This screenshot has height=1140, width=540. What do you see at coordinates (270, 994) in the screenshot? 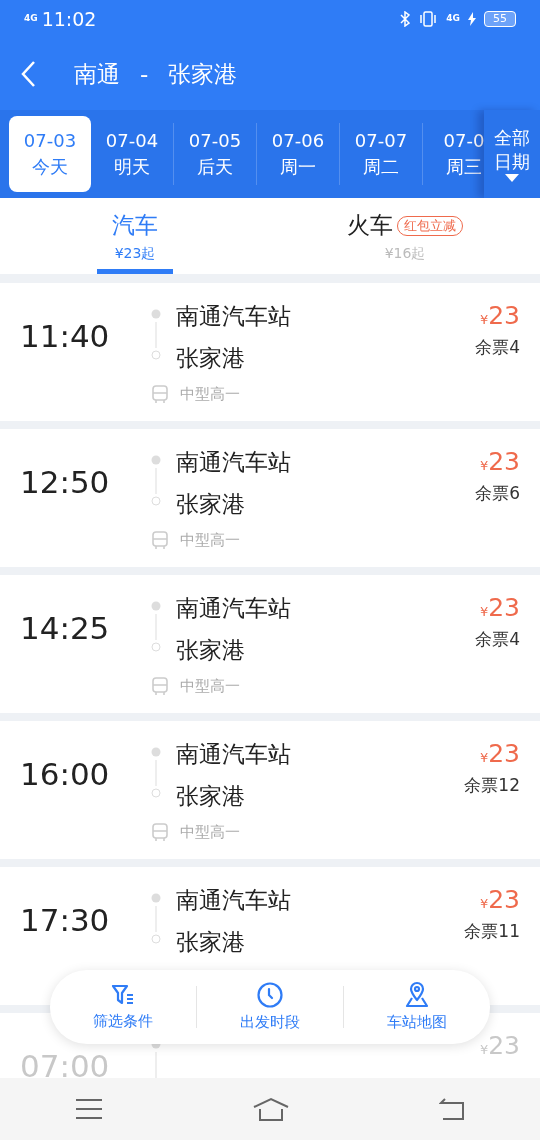
I see `clock-icon` at bounding box center [270, 994].